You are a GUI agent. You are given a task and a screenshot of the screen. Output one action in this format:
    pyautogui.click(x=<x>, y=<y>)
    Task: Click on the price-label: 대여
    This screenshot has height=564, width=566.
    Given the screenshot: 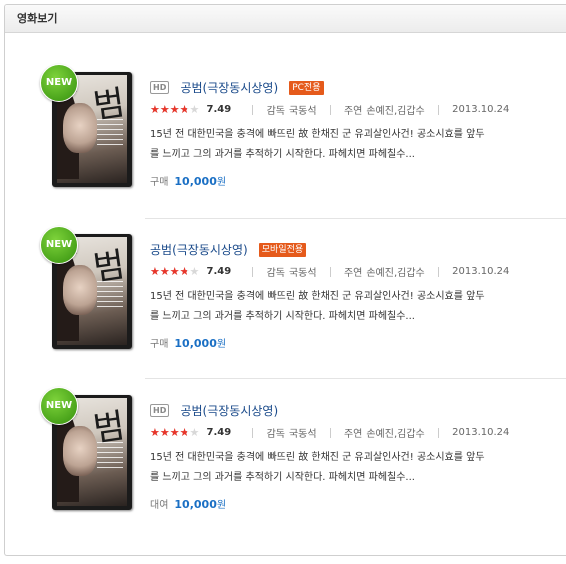 What is the action you would take?
    pyautogui.click(x=159, y=505)
    